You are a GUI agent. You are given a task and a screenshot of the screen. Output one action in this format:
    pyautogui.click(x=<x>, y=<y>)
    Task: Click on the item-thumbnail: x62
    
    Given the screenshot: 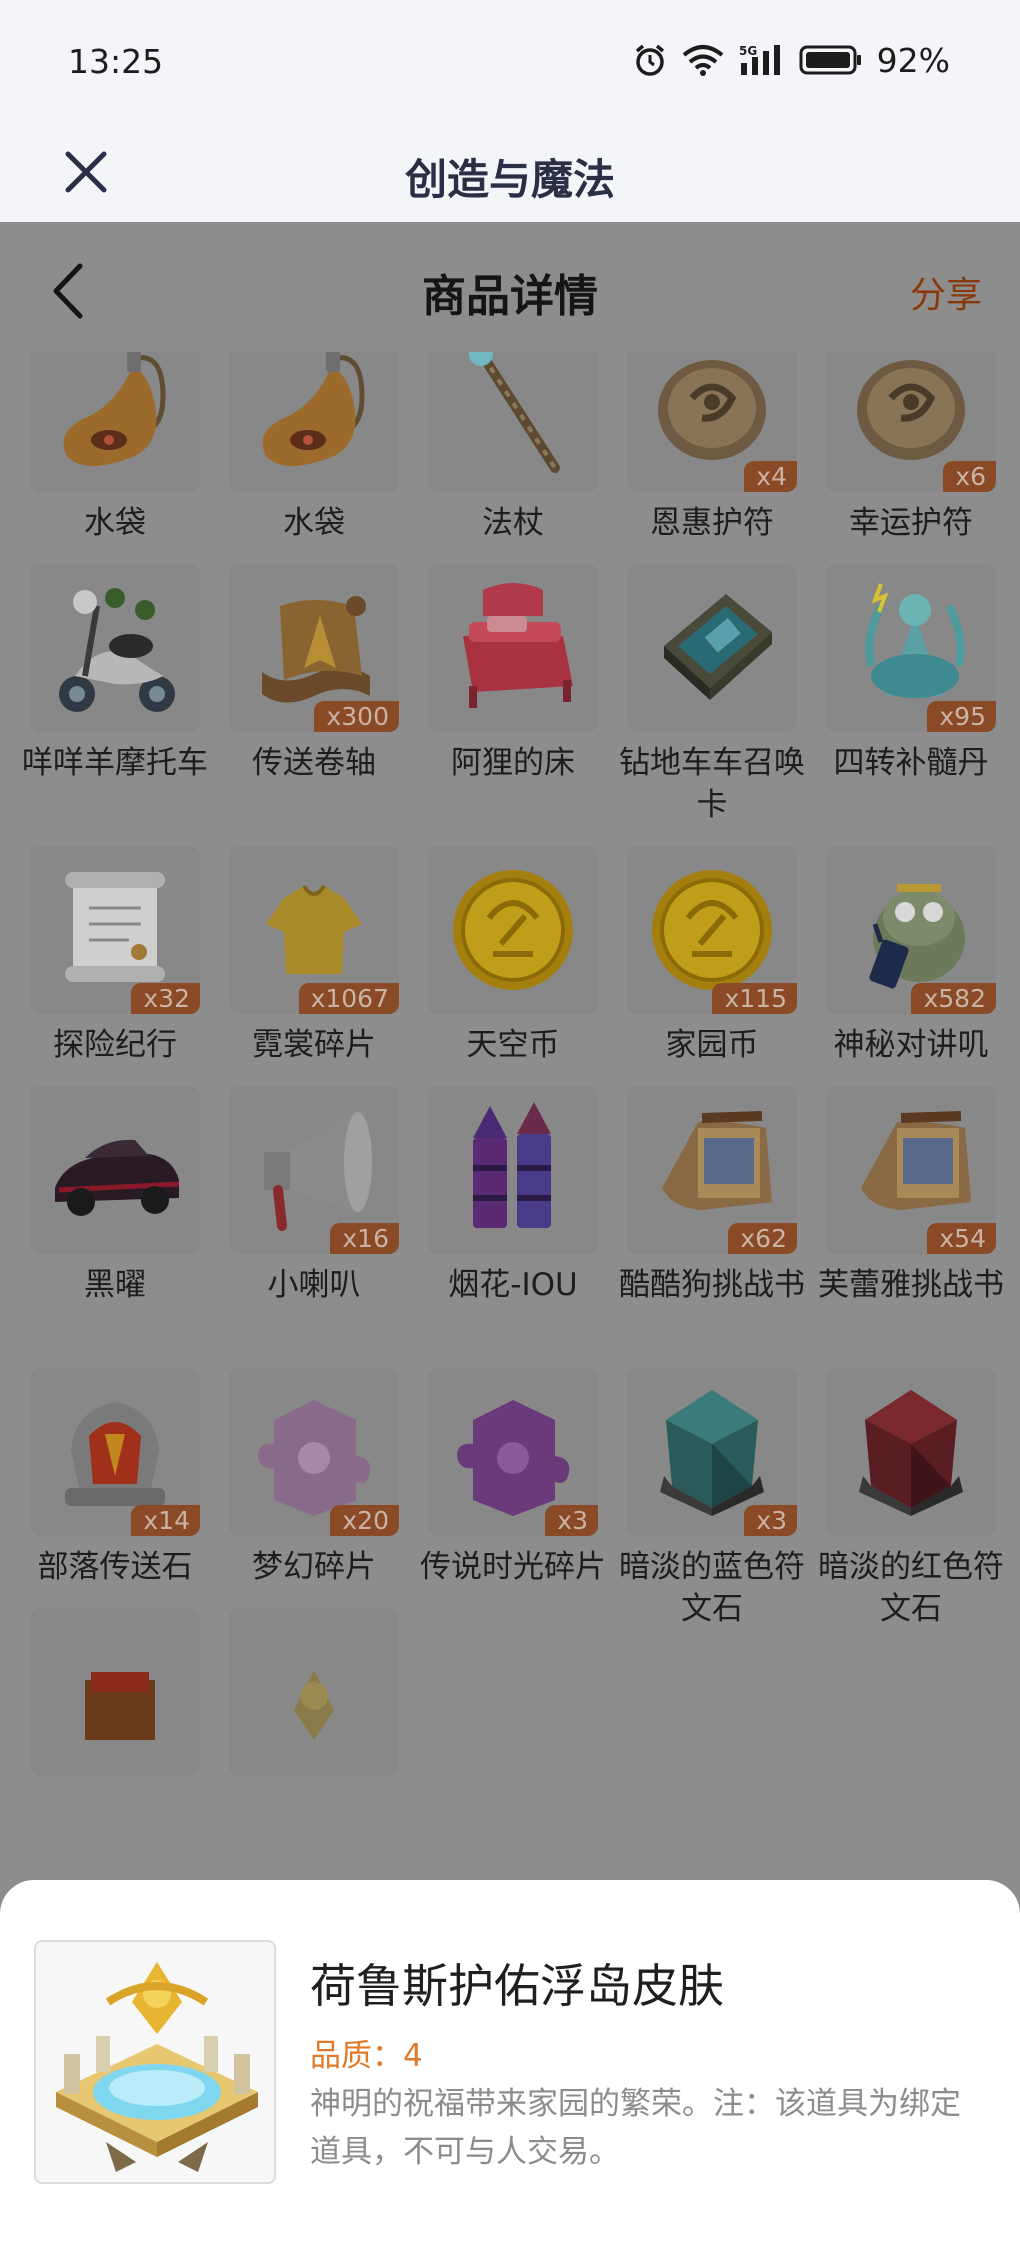 What is the action you would take?
    pyautogui.click(x=712, y=1170)
    